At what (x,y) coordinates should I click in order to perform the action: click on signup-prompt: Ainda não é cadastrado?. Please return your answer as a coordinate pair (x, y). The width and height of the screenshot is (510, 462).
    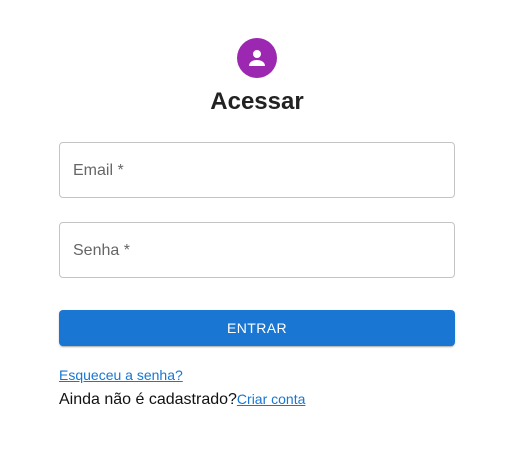
    Looking at the image, I should click on (148, 399).